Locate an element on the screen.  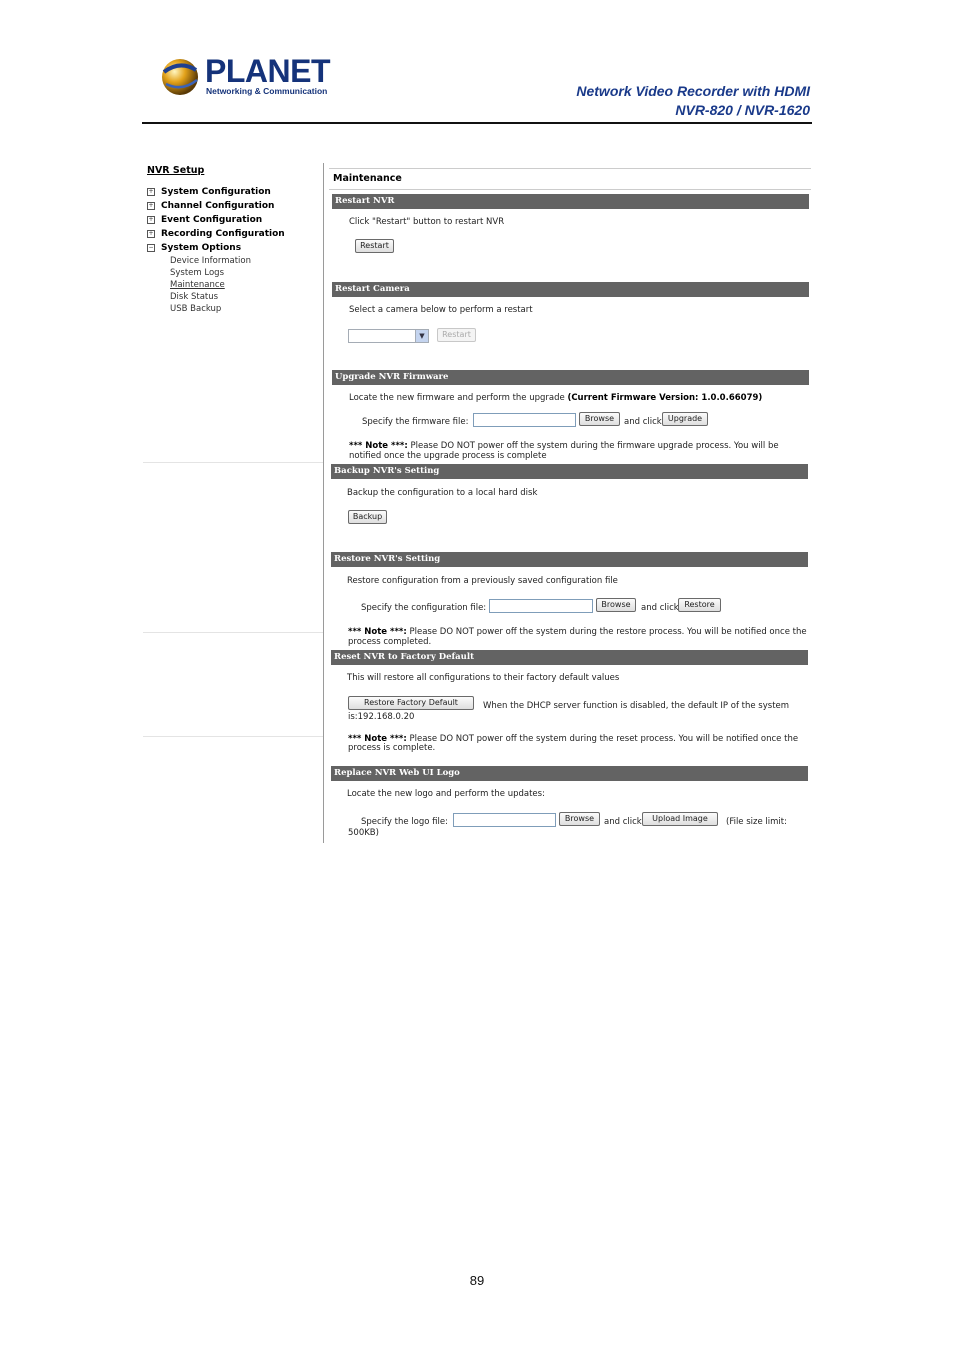
dhcp-info-line2: is:192.168.0.20 is located at coordinates (381, 717).